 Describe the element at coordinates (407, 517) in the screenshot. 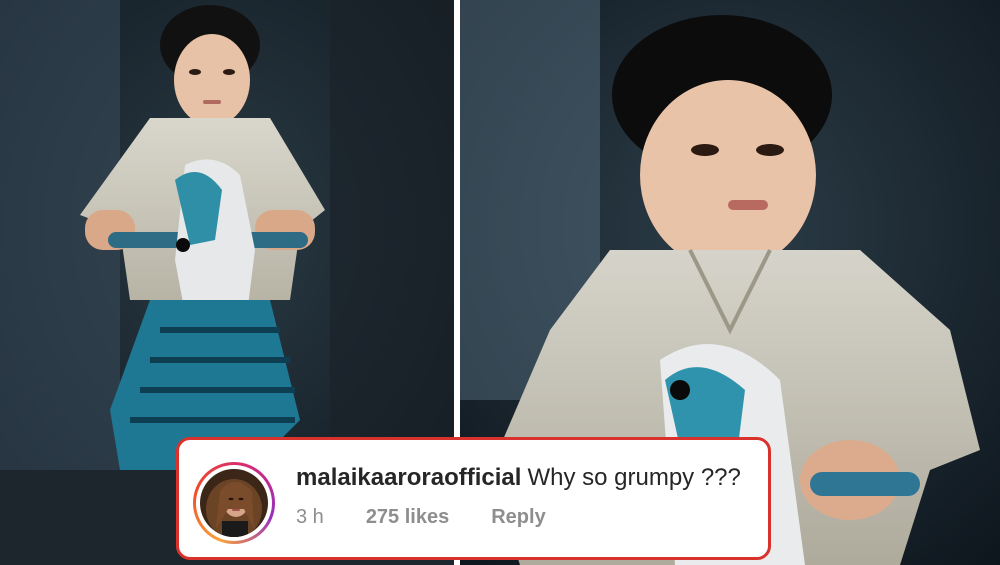

I see `comment-likes: 275 likes` at that location.